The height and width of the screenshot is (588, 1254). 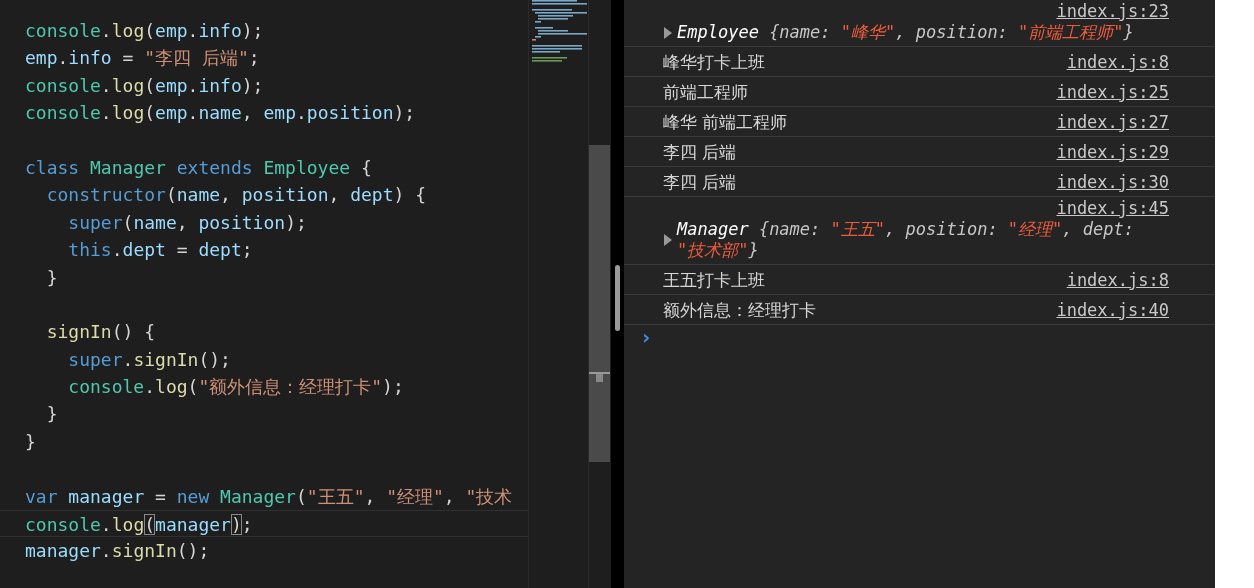 I want to click on code-line: var manager = new Manager("王五", "经理", "技术, so click(x=269, y=496).